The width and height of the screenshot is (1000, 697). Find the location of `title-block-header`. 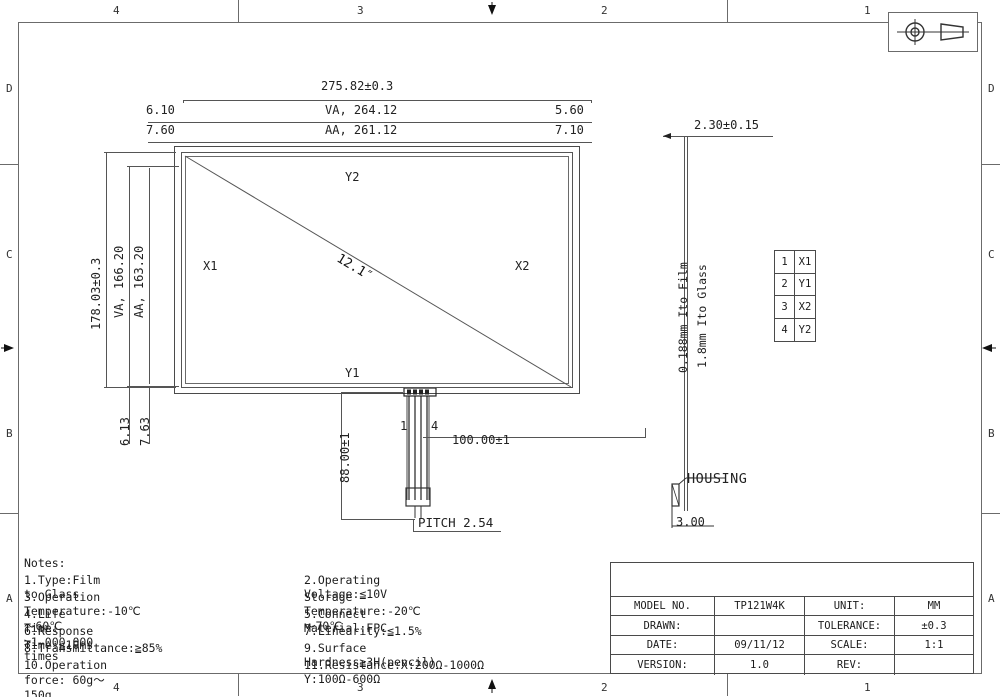

title-block-header is located at coordinates (792, 580).